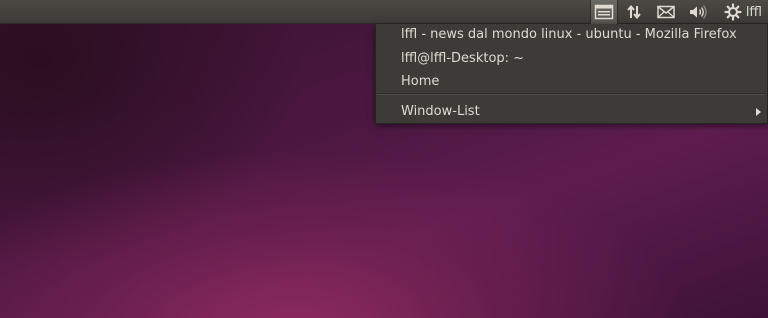 The height and width of the screenshot is (318, 768). I want to click on envelope-icon, so click(666, 12).